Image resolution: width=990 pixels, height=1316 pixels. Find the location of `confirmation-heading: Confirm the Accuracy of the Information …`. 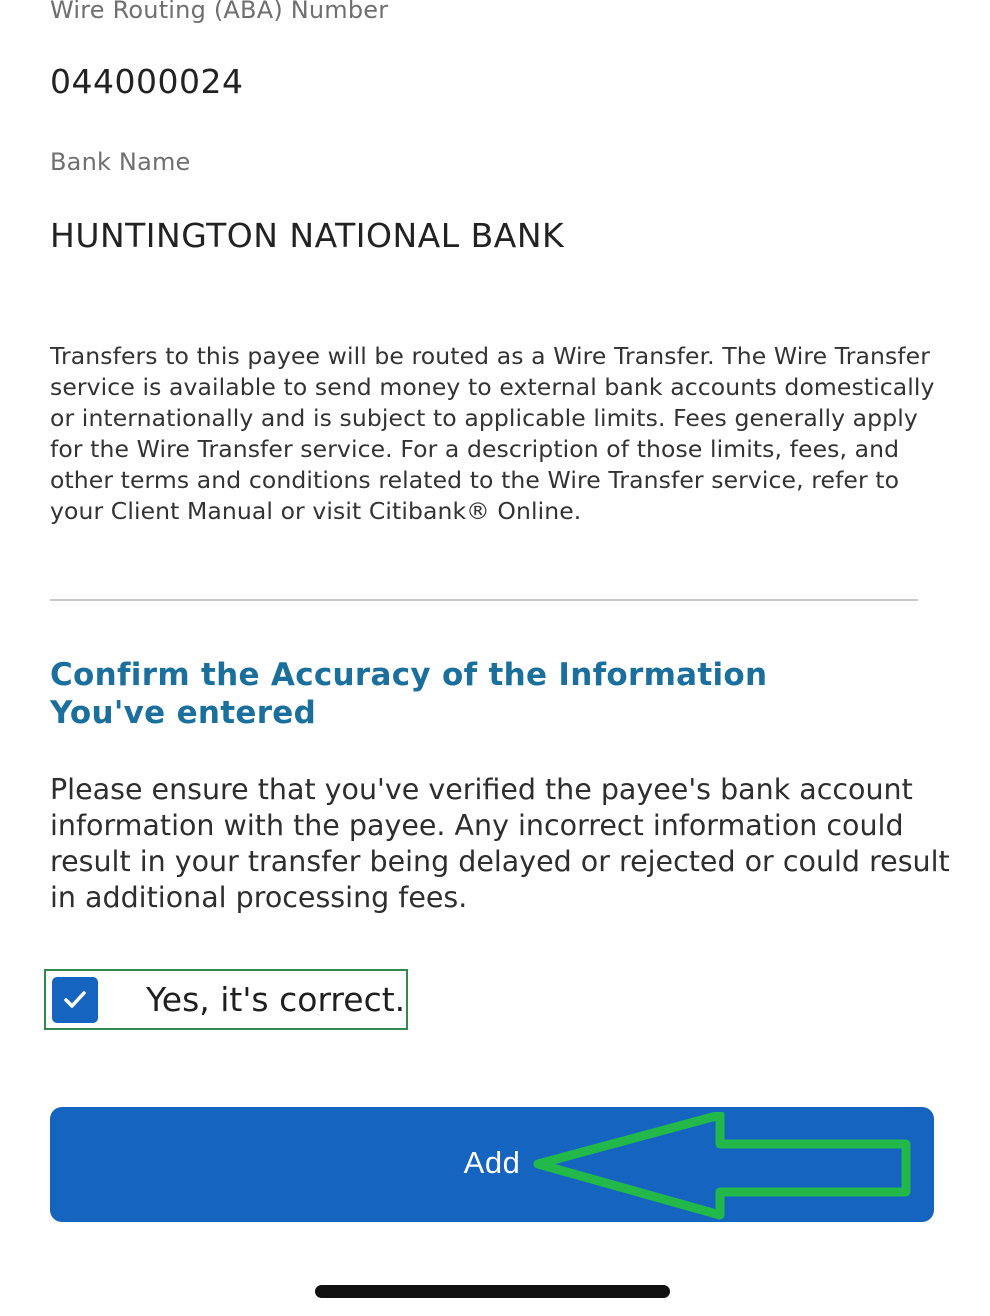

confirmation-heading: Confirm the Accuracy of the Information … is located at coordinates (409, 694).